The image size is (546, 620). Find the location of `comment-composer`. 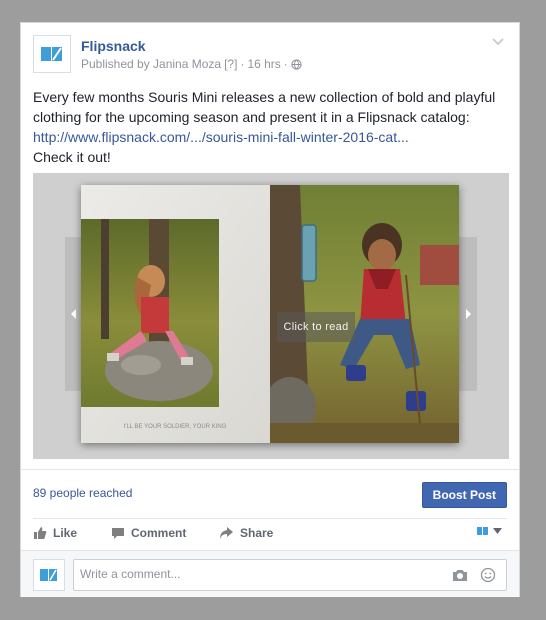

comment-composer is located at coordinates (270, 573).